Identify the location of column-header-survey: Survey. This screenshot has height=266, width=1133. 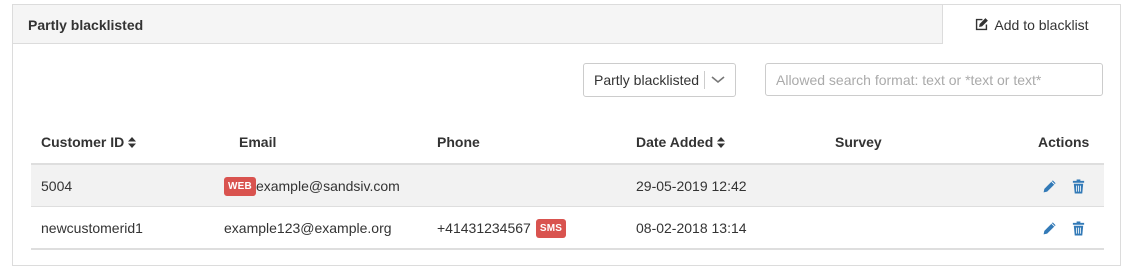
(858, 142).